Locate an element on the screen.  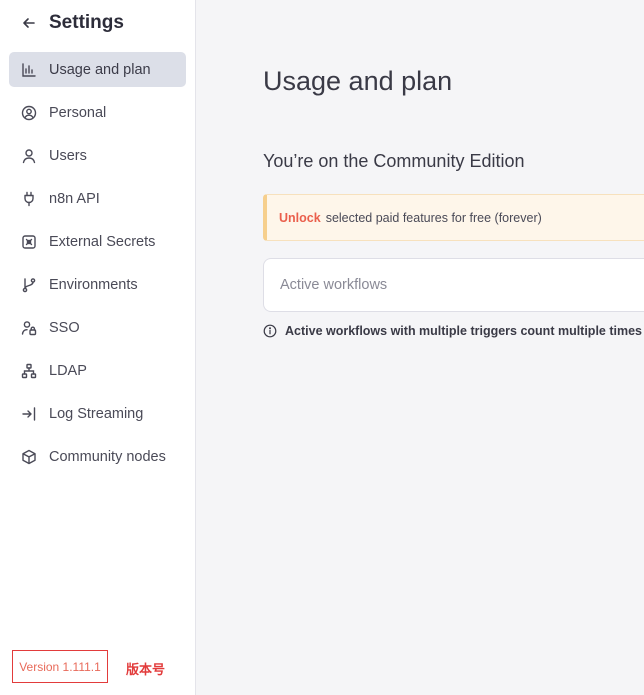
user-lock-icon is located at coordinates (29, 328).